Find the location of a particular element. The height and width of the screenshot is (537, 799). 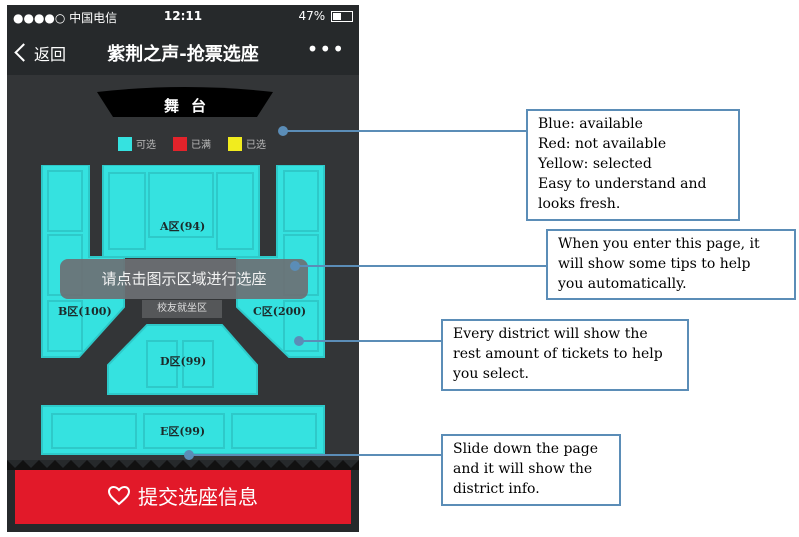

leader-dot-tip is located at coordinates (295, 266).